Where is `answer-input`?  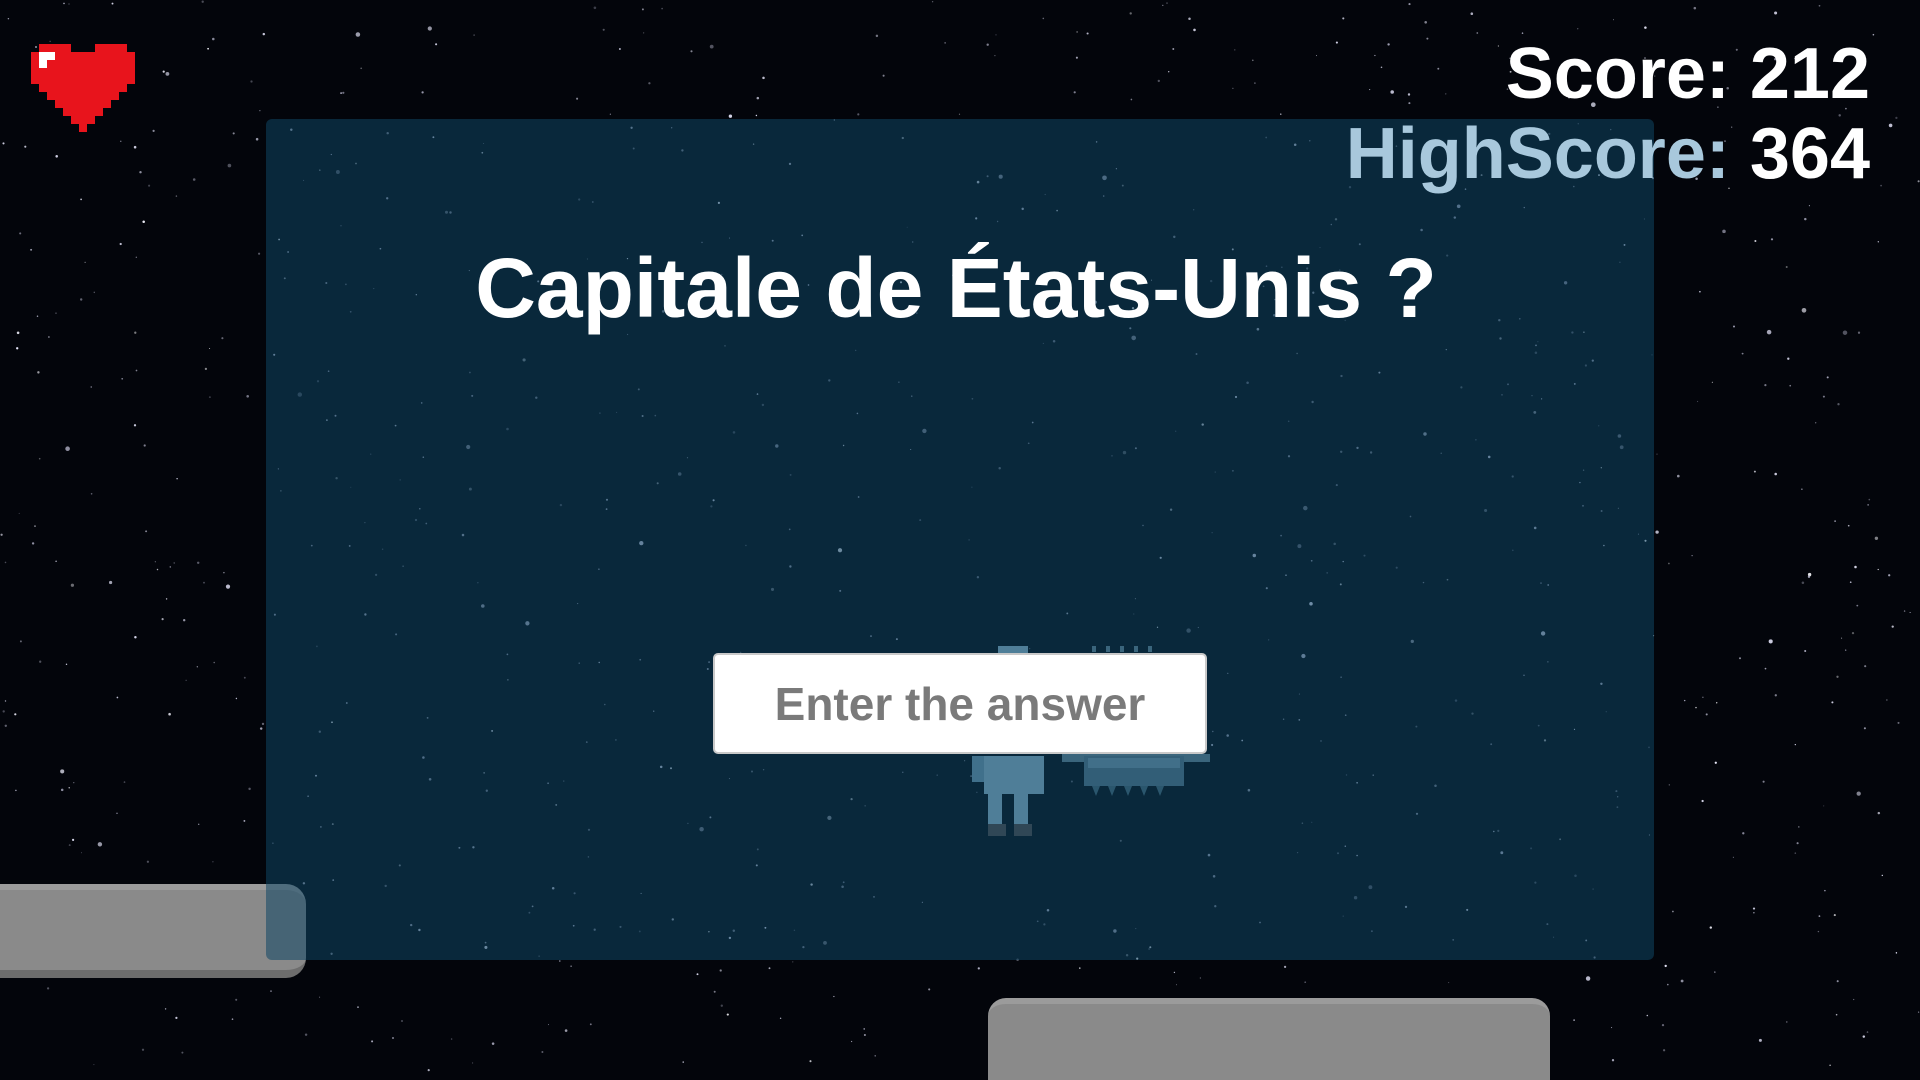 answer-input is located at coordinates (960, 703).